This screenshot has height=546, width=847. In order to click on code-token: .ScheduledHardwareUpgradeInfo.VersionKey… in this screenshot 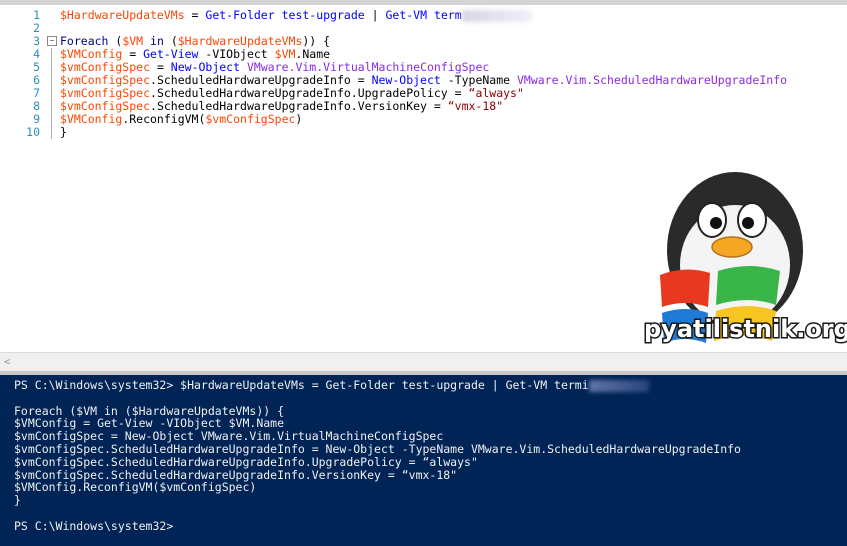, I will do `click(299, 106)`.